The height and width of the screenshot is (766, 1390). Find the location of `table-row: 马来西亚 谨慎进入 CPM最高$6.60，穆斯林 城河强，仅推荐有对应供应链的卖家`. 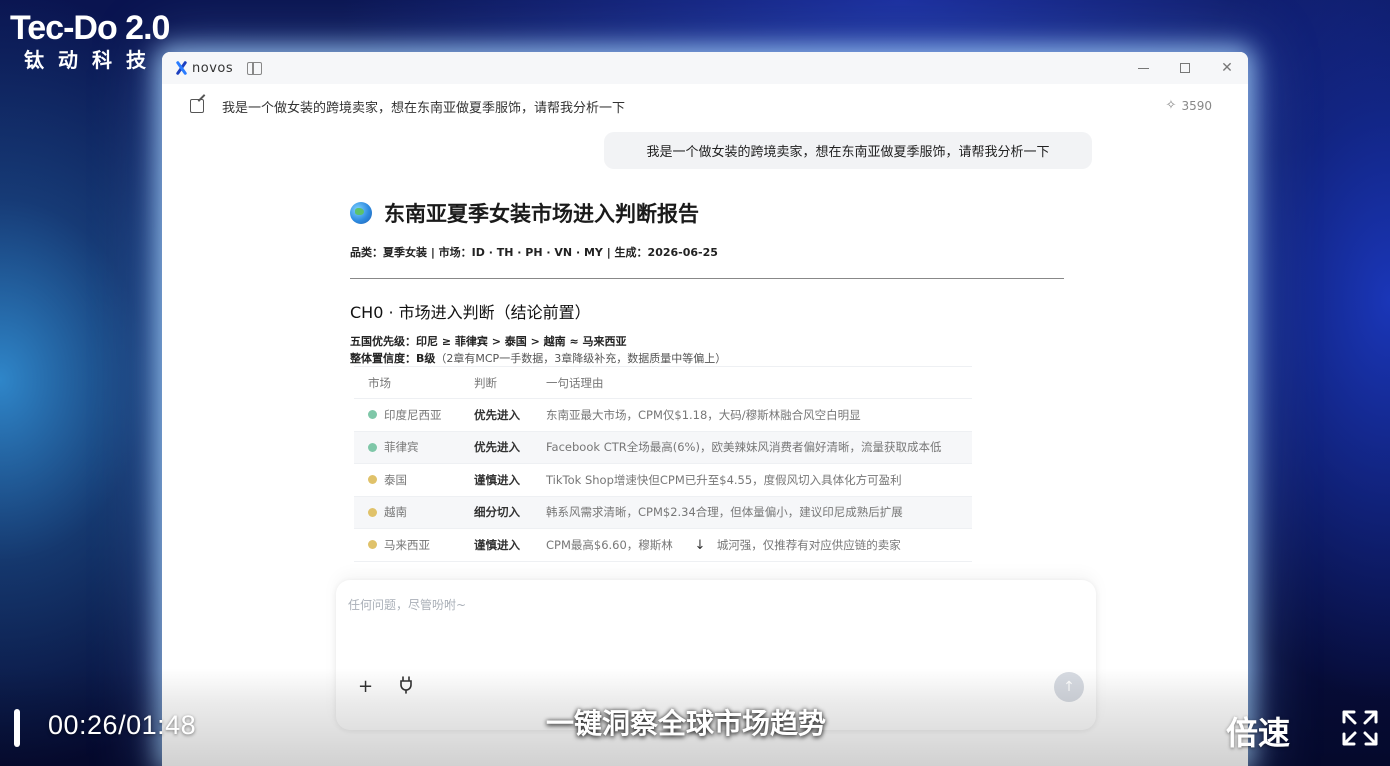

table-row: 马来西亚 谨慎进入 CPM最高$6.60，穆斯林 城河强，仅推荐有对应供应链的卖家 is located at coordinates (663, 545).